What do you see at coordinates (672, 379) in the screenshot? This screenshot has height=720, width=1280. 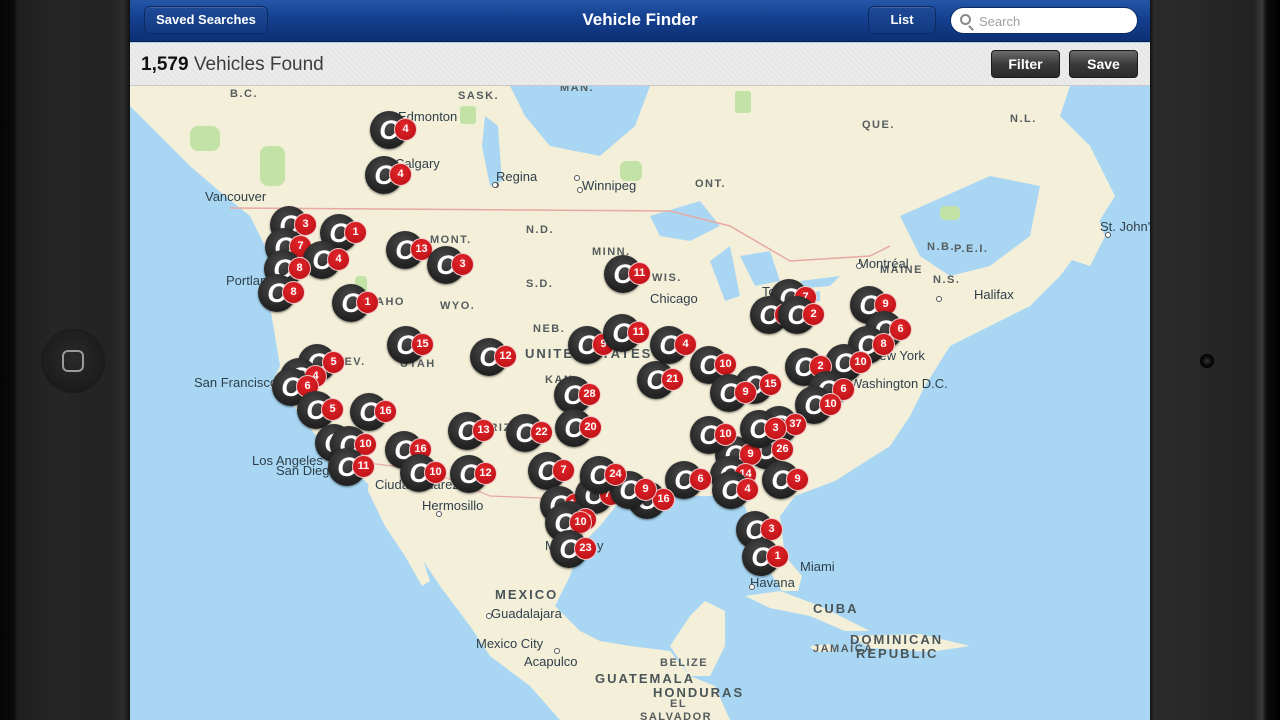 I see `cluster-count-badge: 21` at bounding box center [672, 379].